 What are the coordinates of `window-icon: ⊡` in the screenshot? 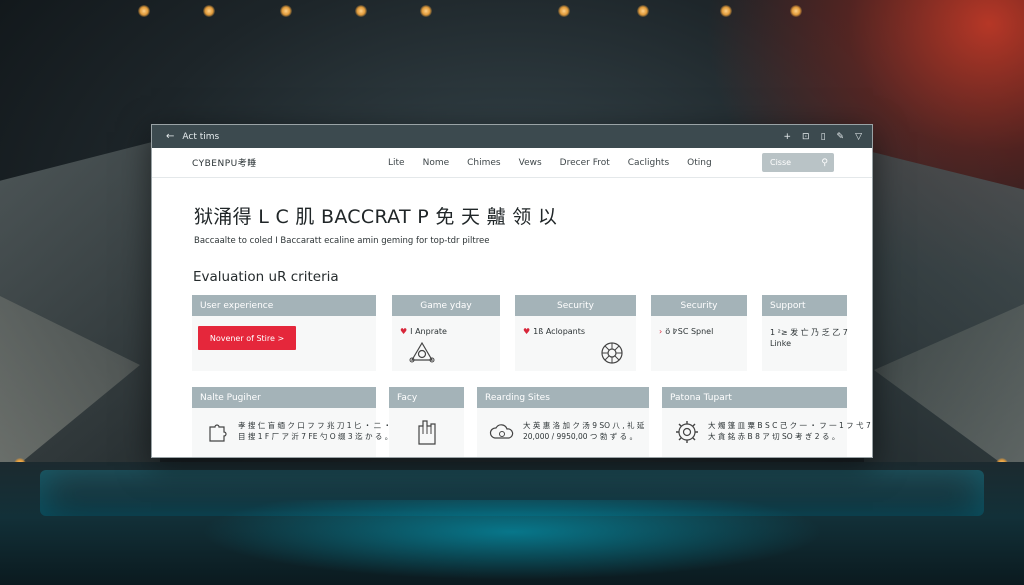 It's located at (806, 137).